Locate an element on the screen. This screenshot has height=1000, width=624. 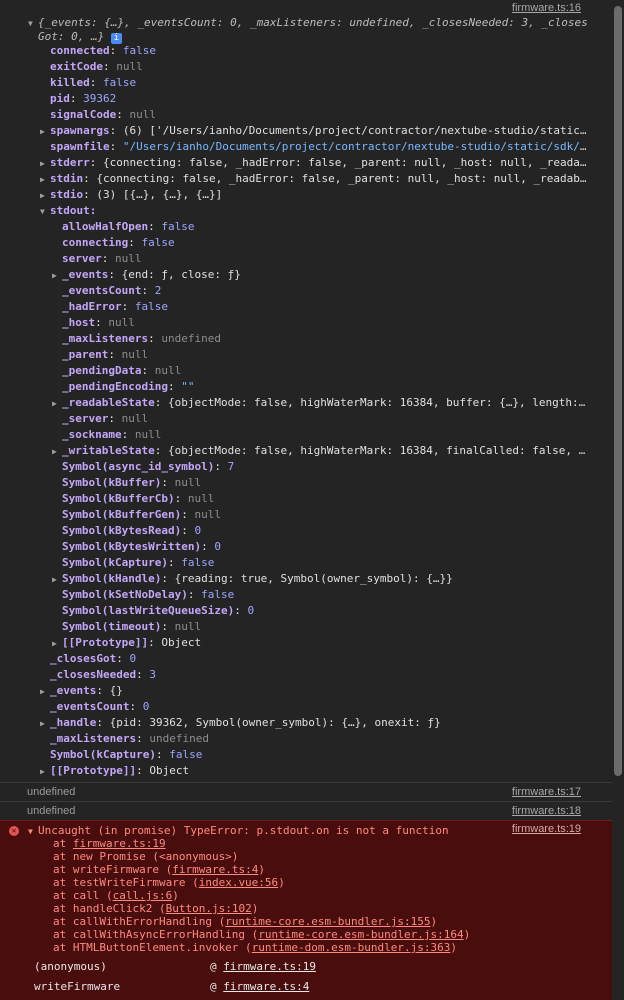
property-key: Symbol(kBytesRead) is located at coordinates (122, 530).